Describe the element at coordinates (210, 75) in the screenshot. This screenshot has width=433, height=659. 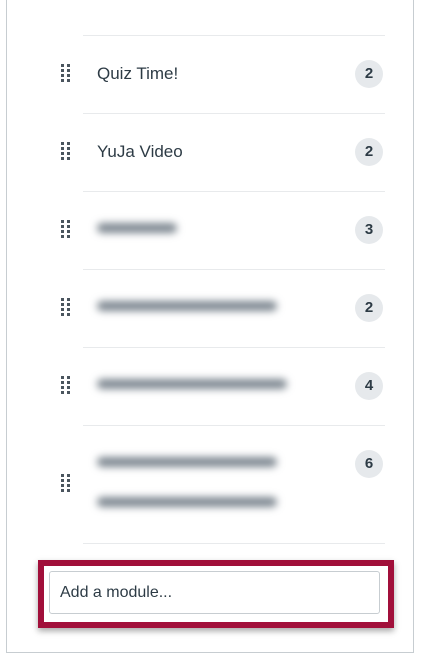
I see `module-row: Quiz Time! 2` at that location.